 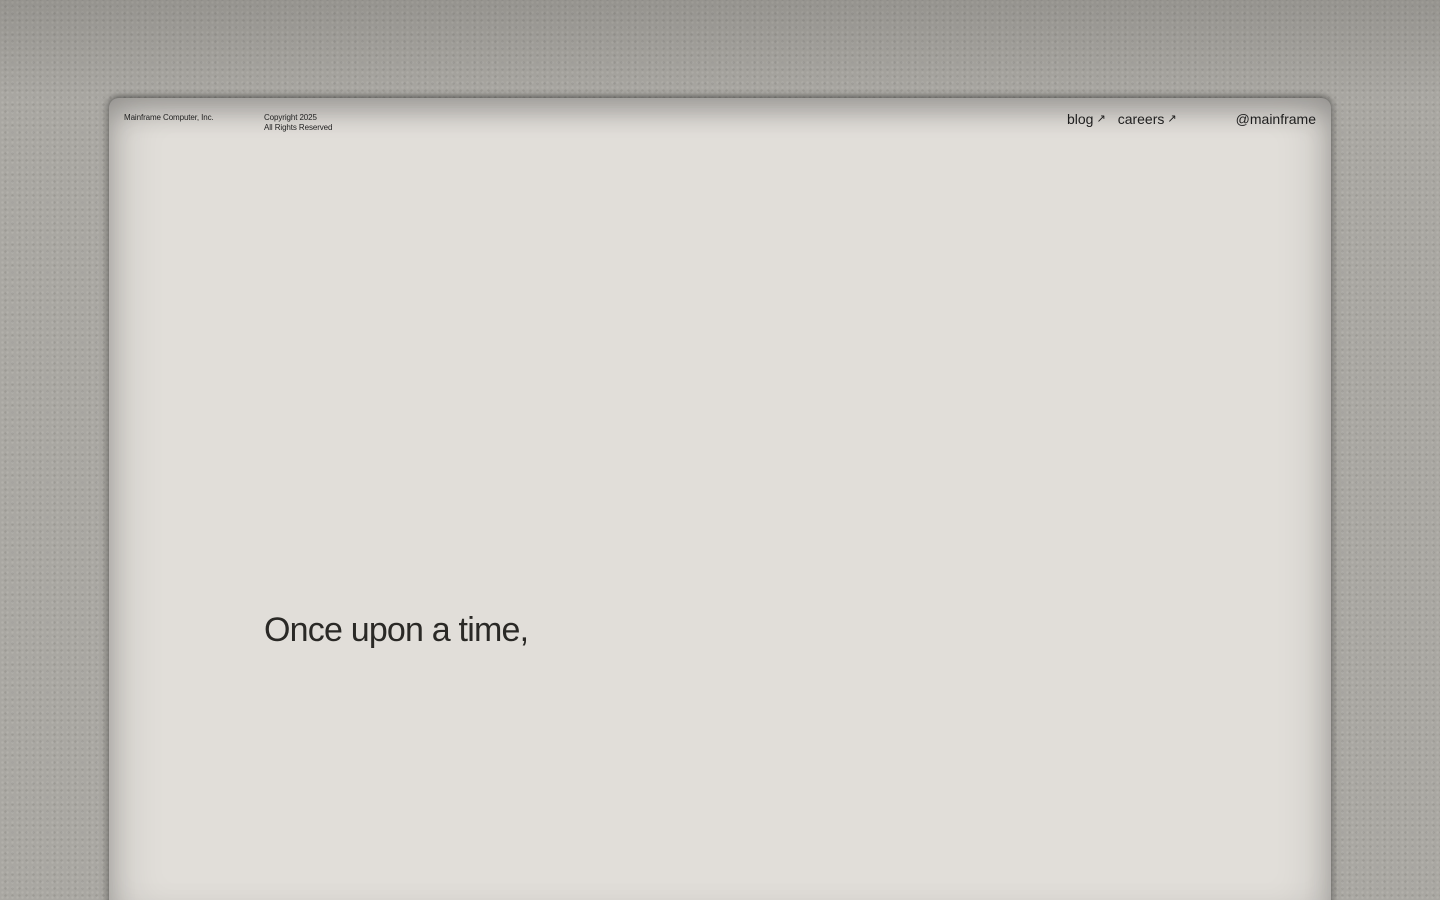 I want to click on company-name: Mainframe Computer, Inc., so click(x=169, y=117).